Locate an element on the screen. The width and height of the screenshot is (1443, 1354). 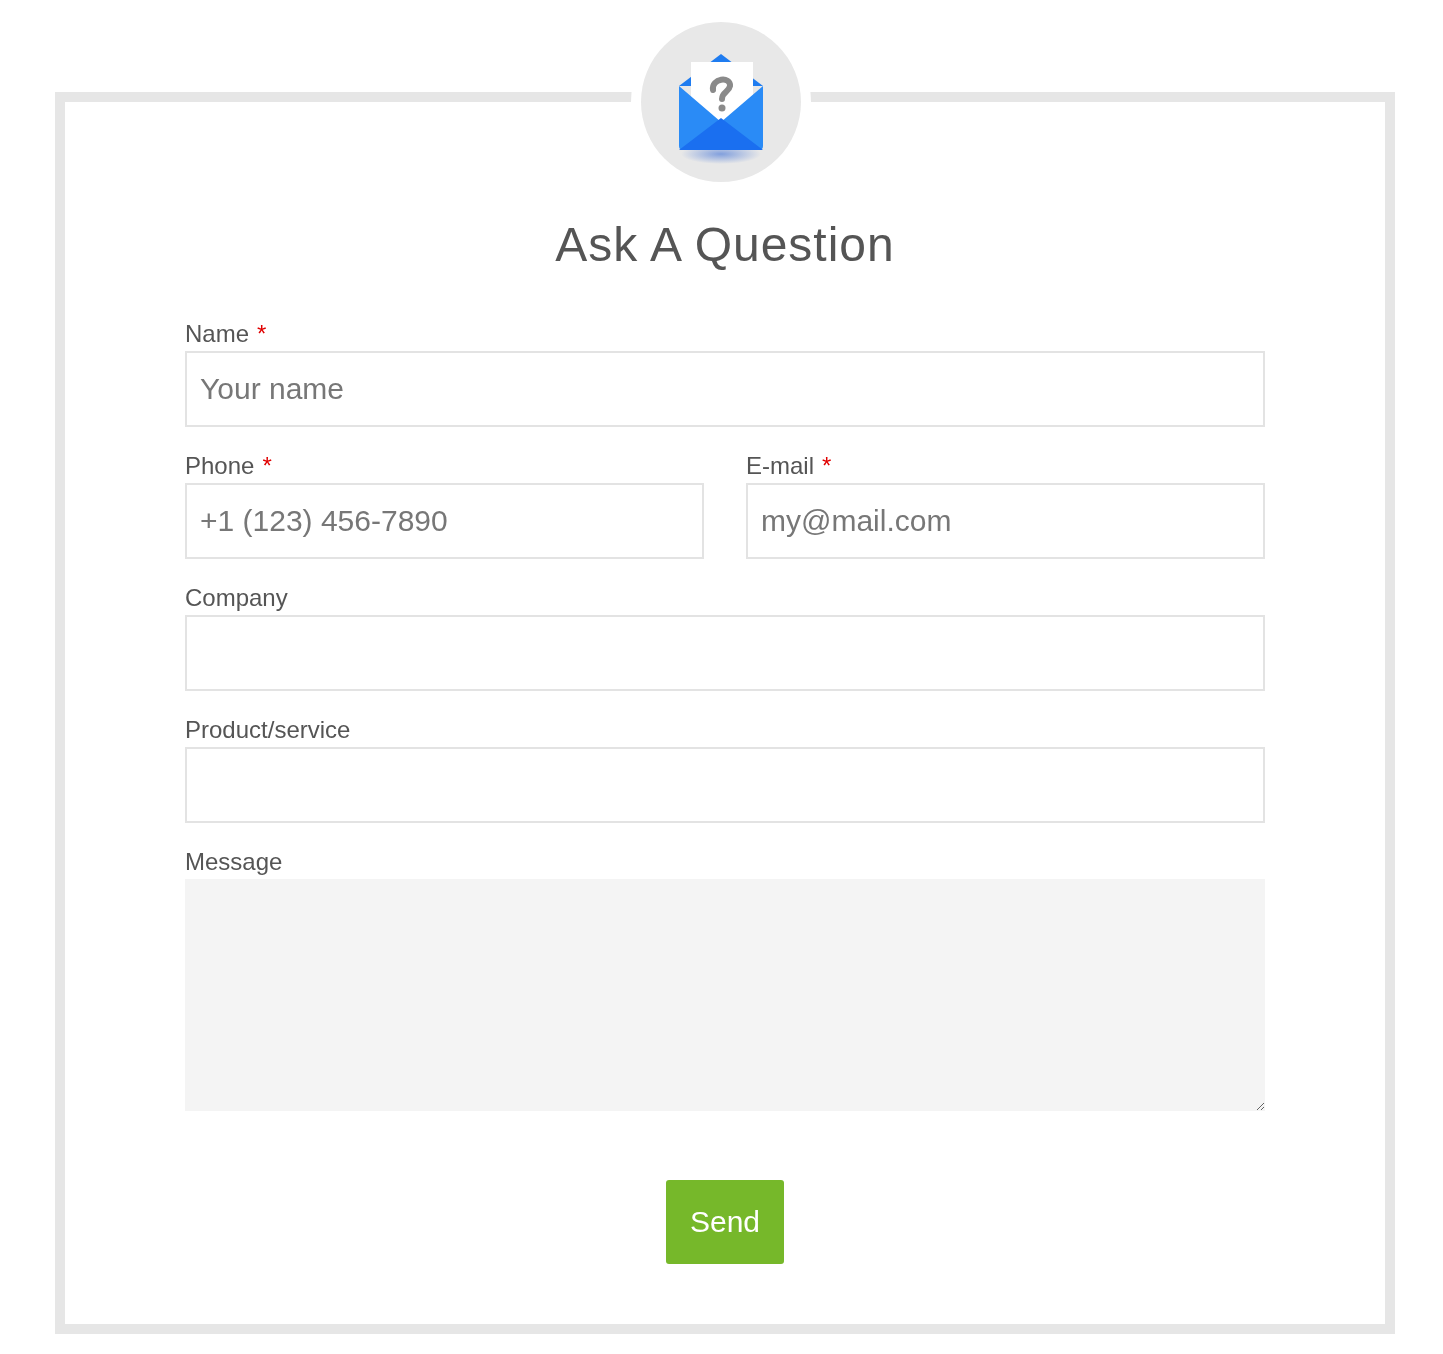
input-field: my@mail.com is located at coordinates (1005, 521).